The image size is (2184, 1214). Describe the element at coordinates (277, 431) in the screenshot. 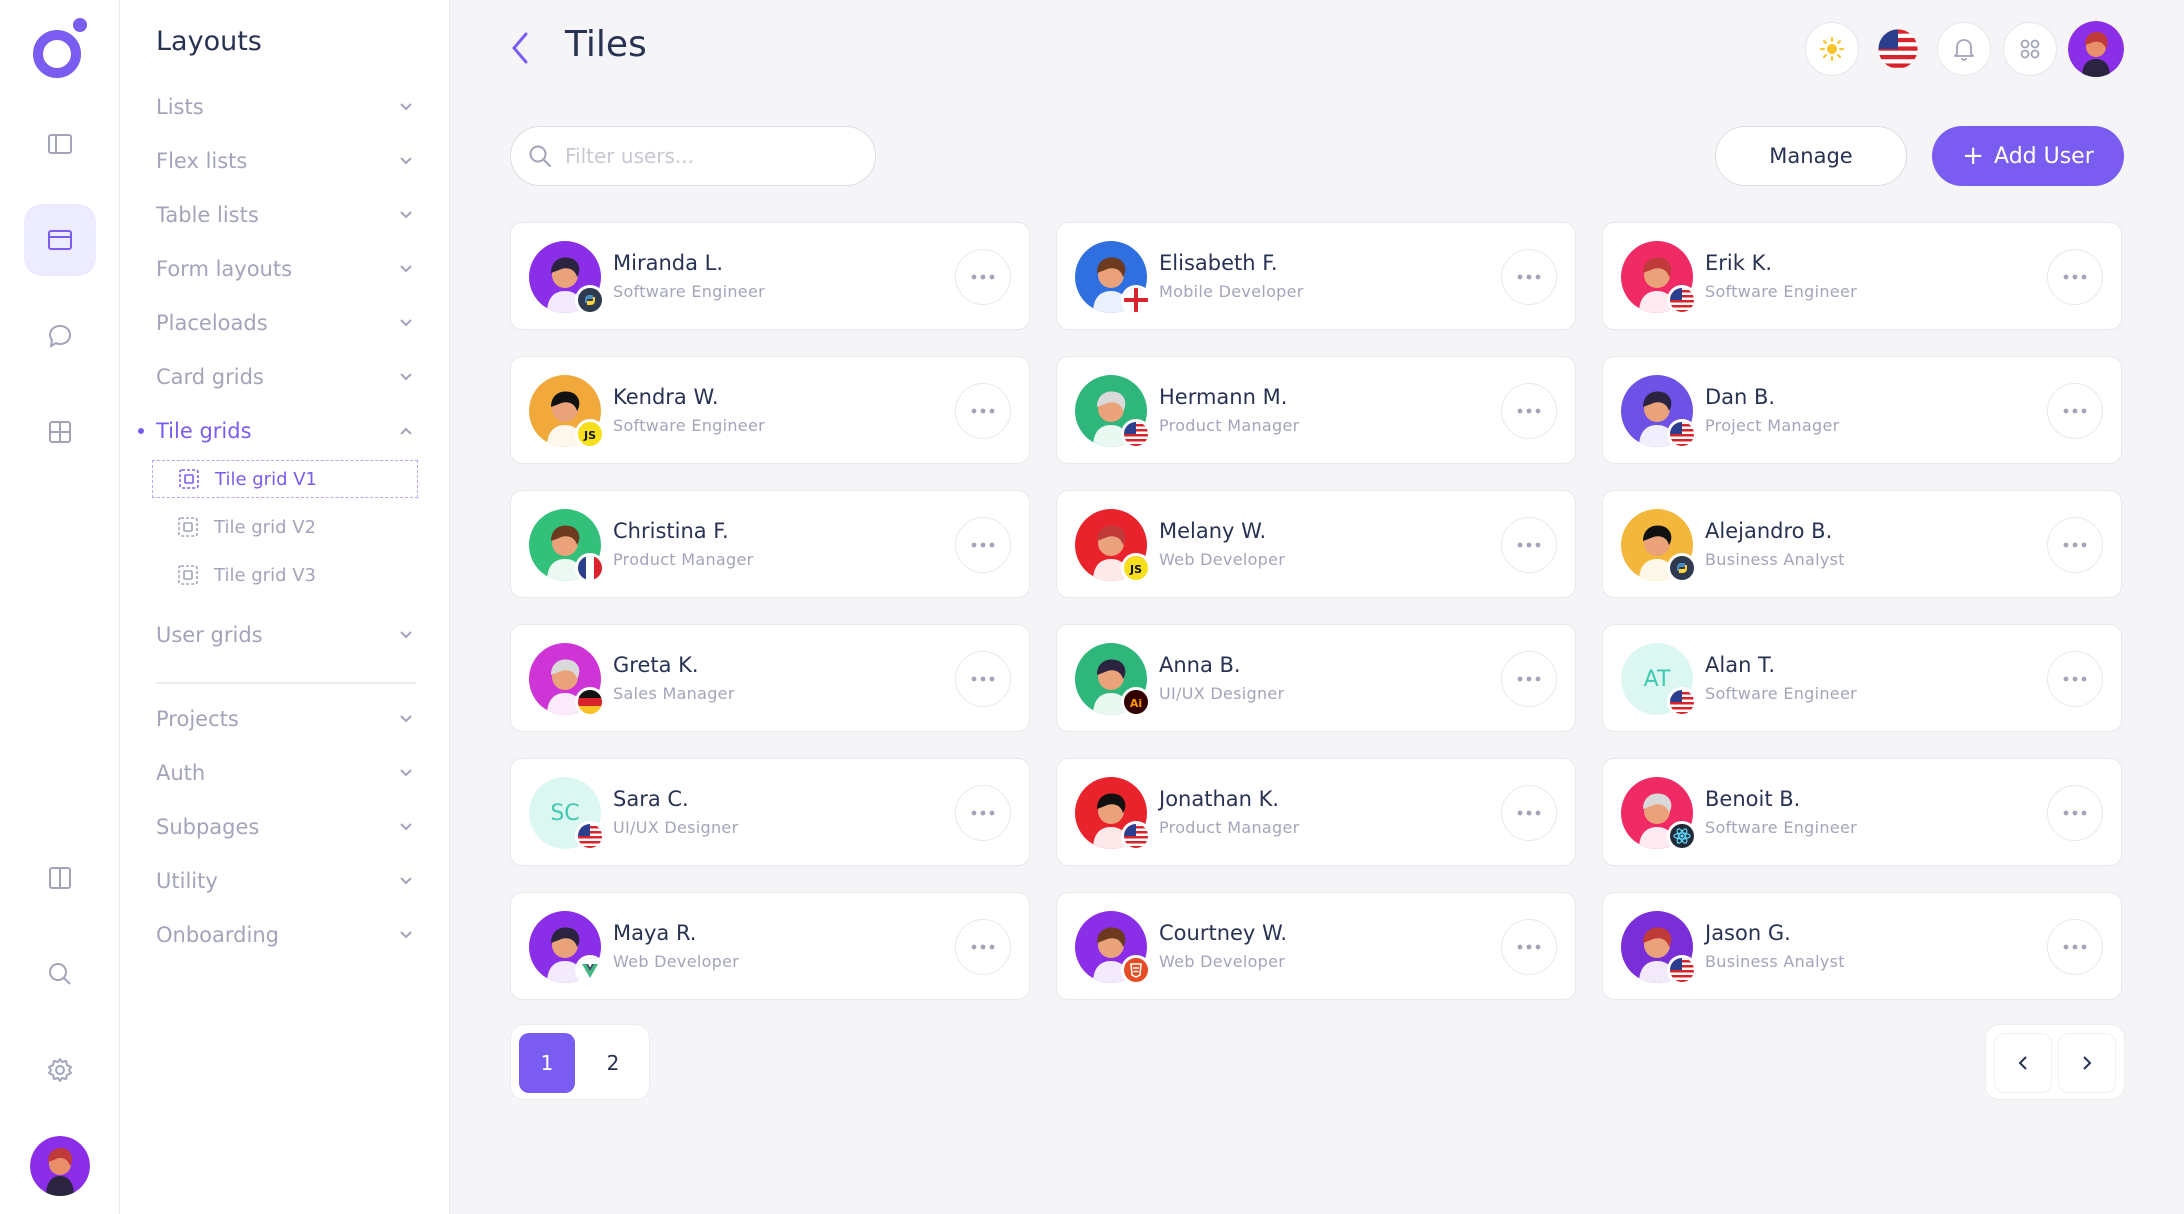

I see `nav-item-tile-grids: Tile grids` at that location.